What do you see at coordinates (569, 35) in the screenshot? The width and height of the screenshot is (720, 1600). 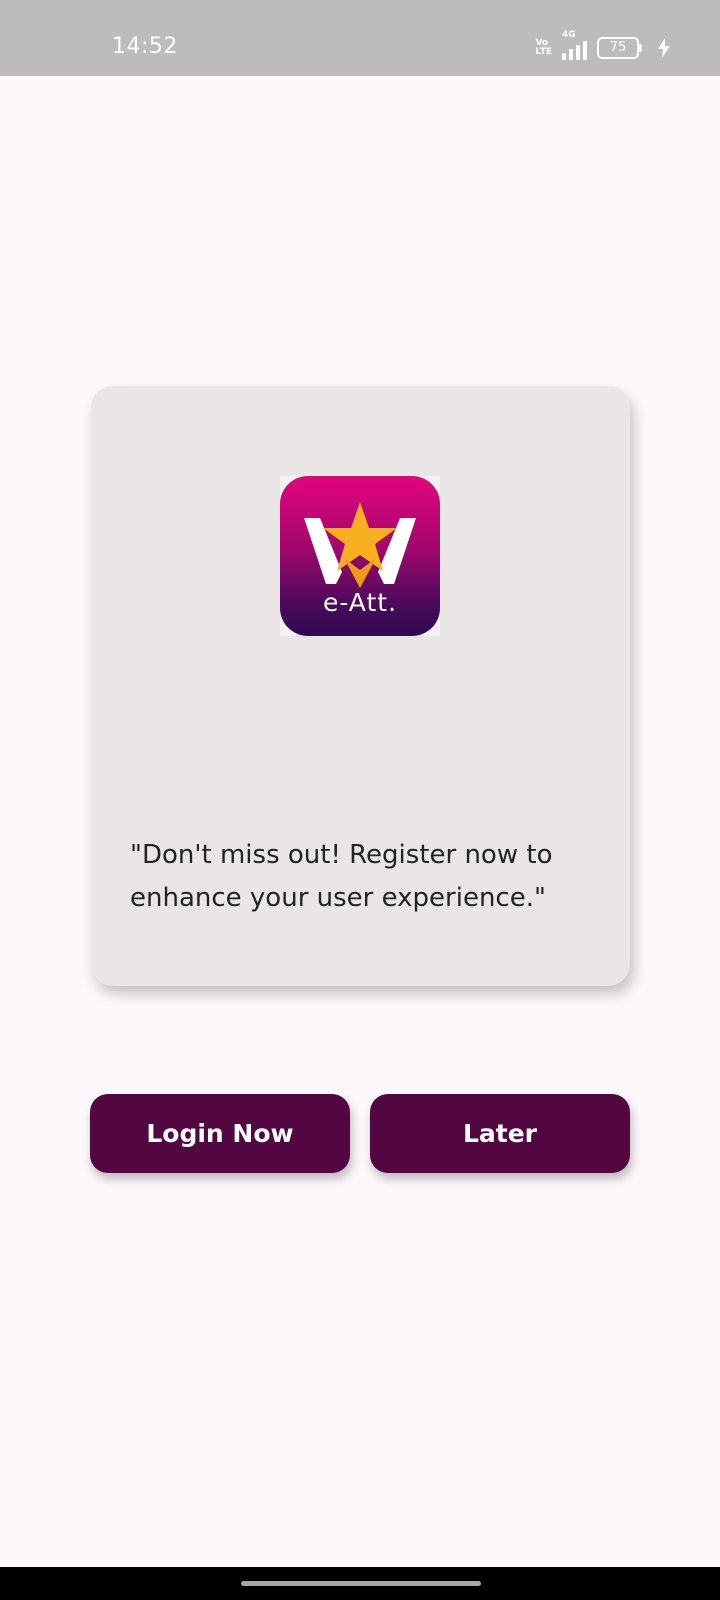 I see `network-type-label: 4G` at bounding box center [569, 35].